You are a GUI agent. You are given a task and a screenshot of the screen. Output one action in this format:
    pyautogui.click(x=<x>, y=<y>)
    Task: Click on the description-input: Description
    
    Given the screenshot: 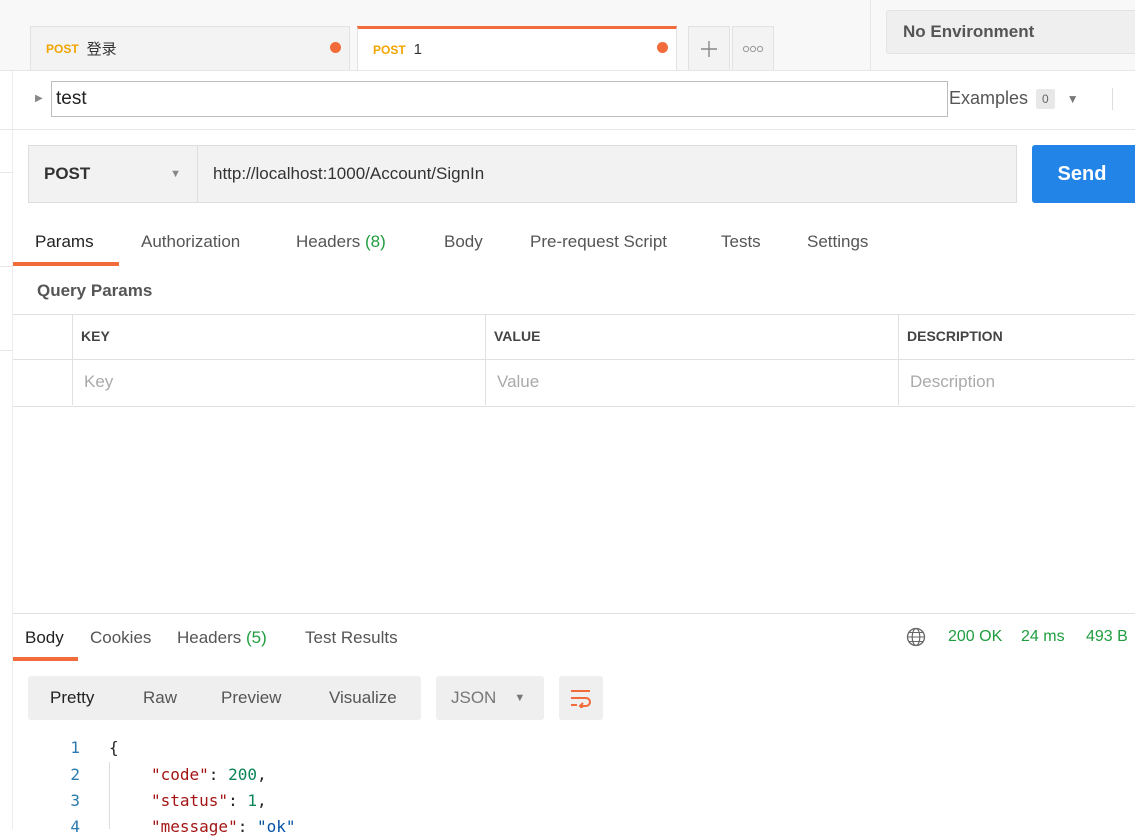 What is the action you would take?
    pyautogui.click(x=952, y=382)
    